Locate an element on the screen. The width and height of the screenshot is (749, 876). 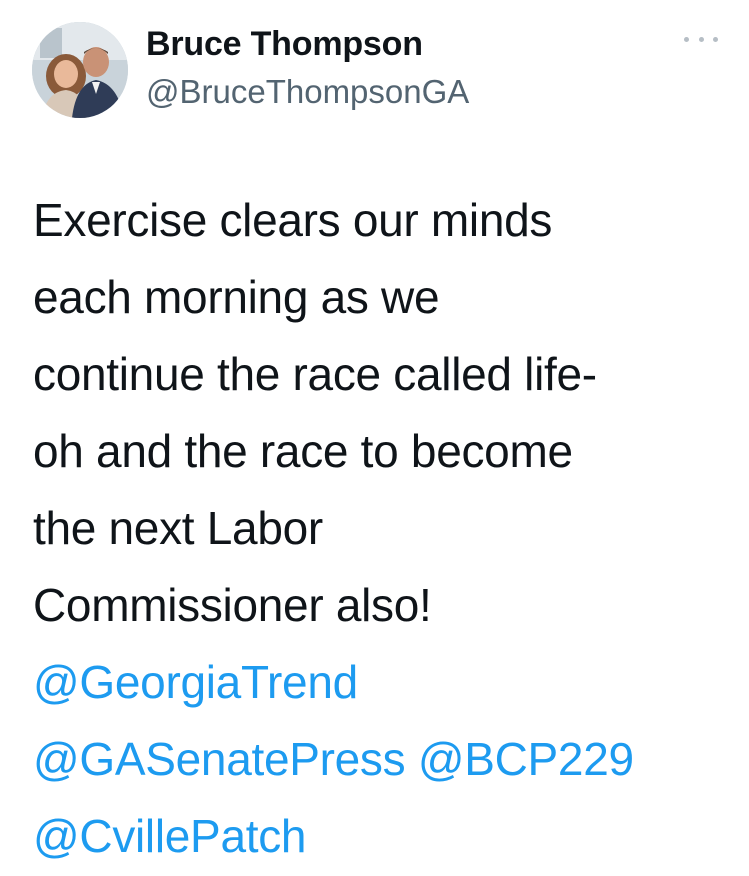
mention-line: @CvillePatch is located at coordinates (383, 836).